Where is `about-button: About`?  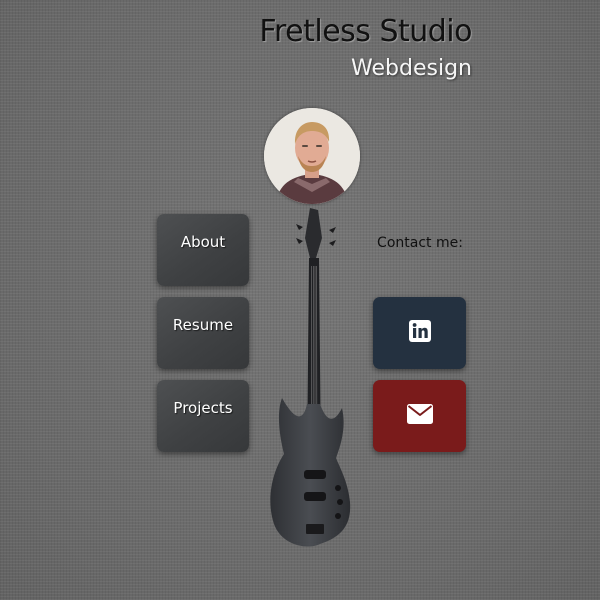 about-button: About is located at coordinates (203, 250).